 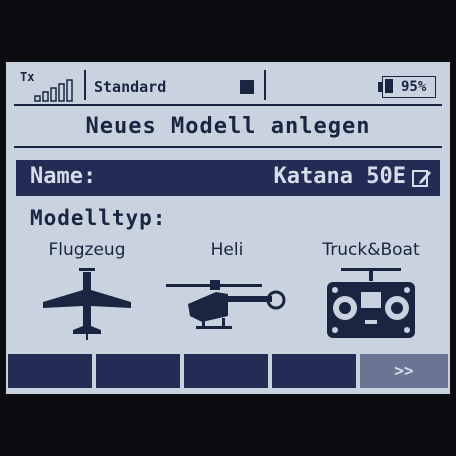 I want to click on page-title: Neues Modell anlegen, so click(x=228, y=126).